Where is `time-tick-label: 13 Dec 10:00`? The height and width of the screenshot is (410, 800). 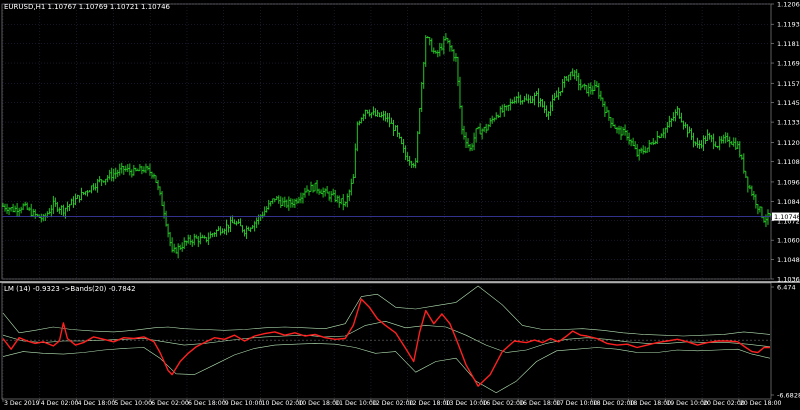 time-tick-label: 13 Dec 10:00 is located at coordinates (467, 403).